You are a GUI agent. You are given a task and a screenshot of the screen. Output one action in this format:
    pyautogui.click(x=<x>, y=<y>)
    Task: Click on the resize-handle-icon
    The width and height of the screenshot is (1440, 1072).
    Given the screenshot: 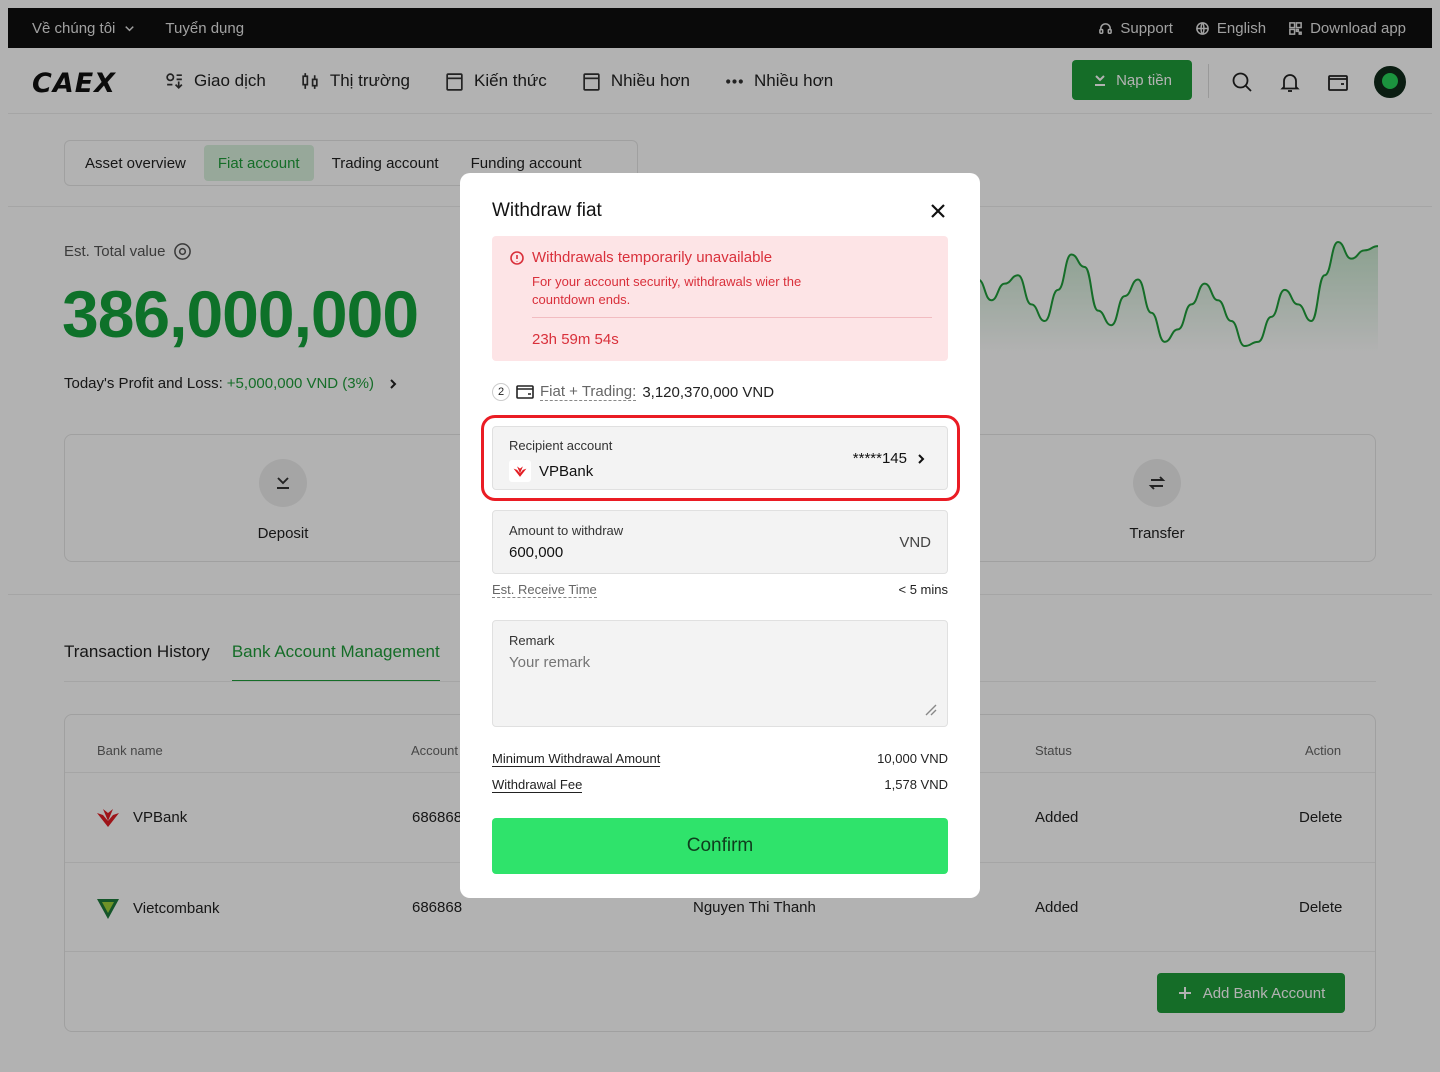 What is the action you would take?
    pyautogui.click(x=930, y=709)
    